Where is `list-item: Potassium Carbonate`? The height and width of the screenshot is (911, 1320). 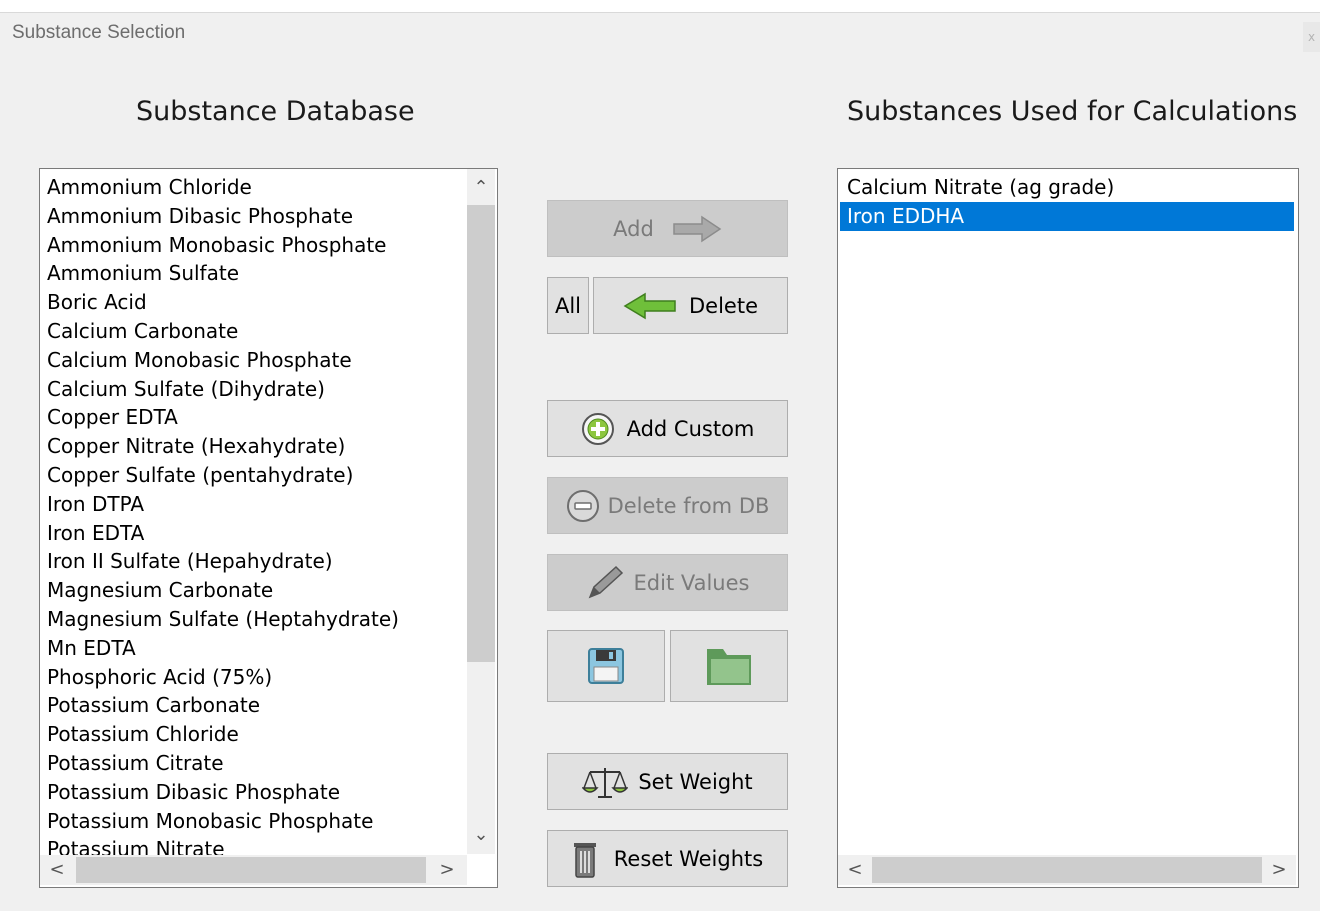 list-item: Potassium Carbonate is located at coordinates (253, 705).